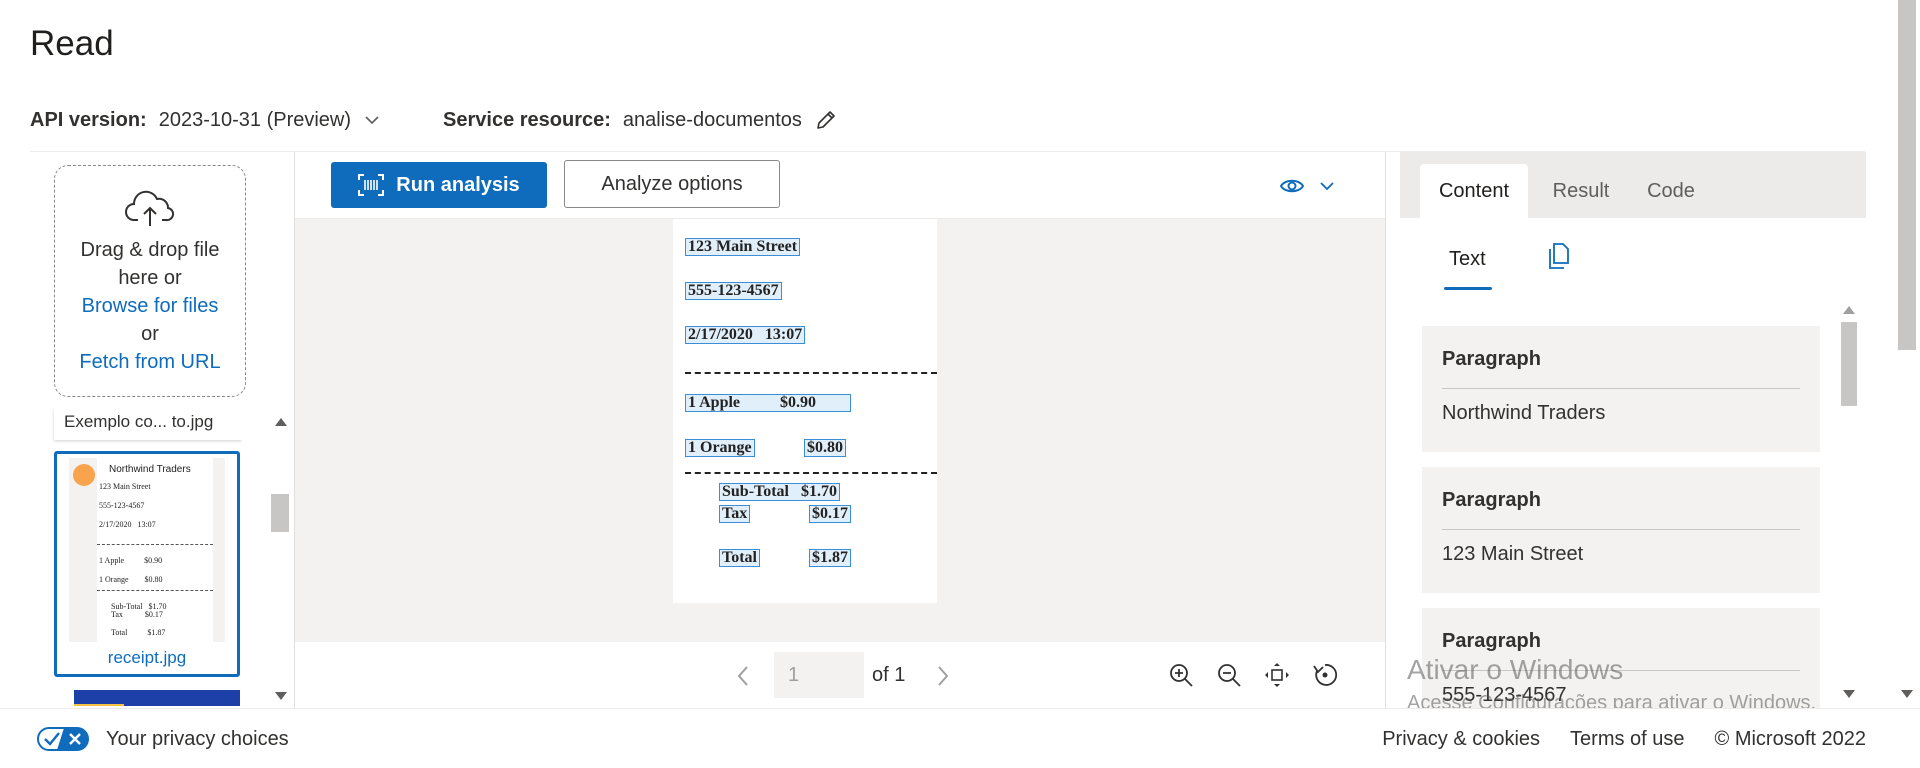 This screenshot has height=768, width=1920. I want to click on results-tabs: Content Result Code, so click(1633, 185).